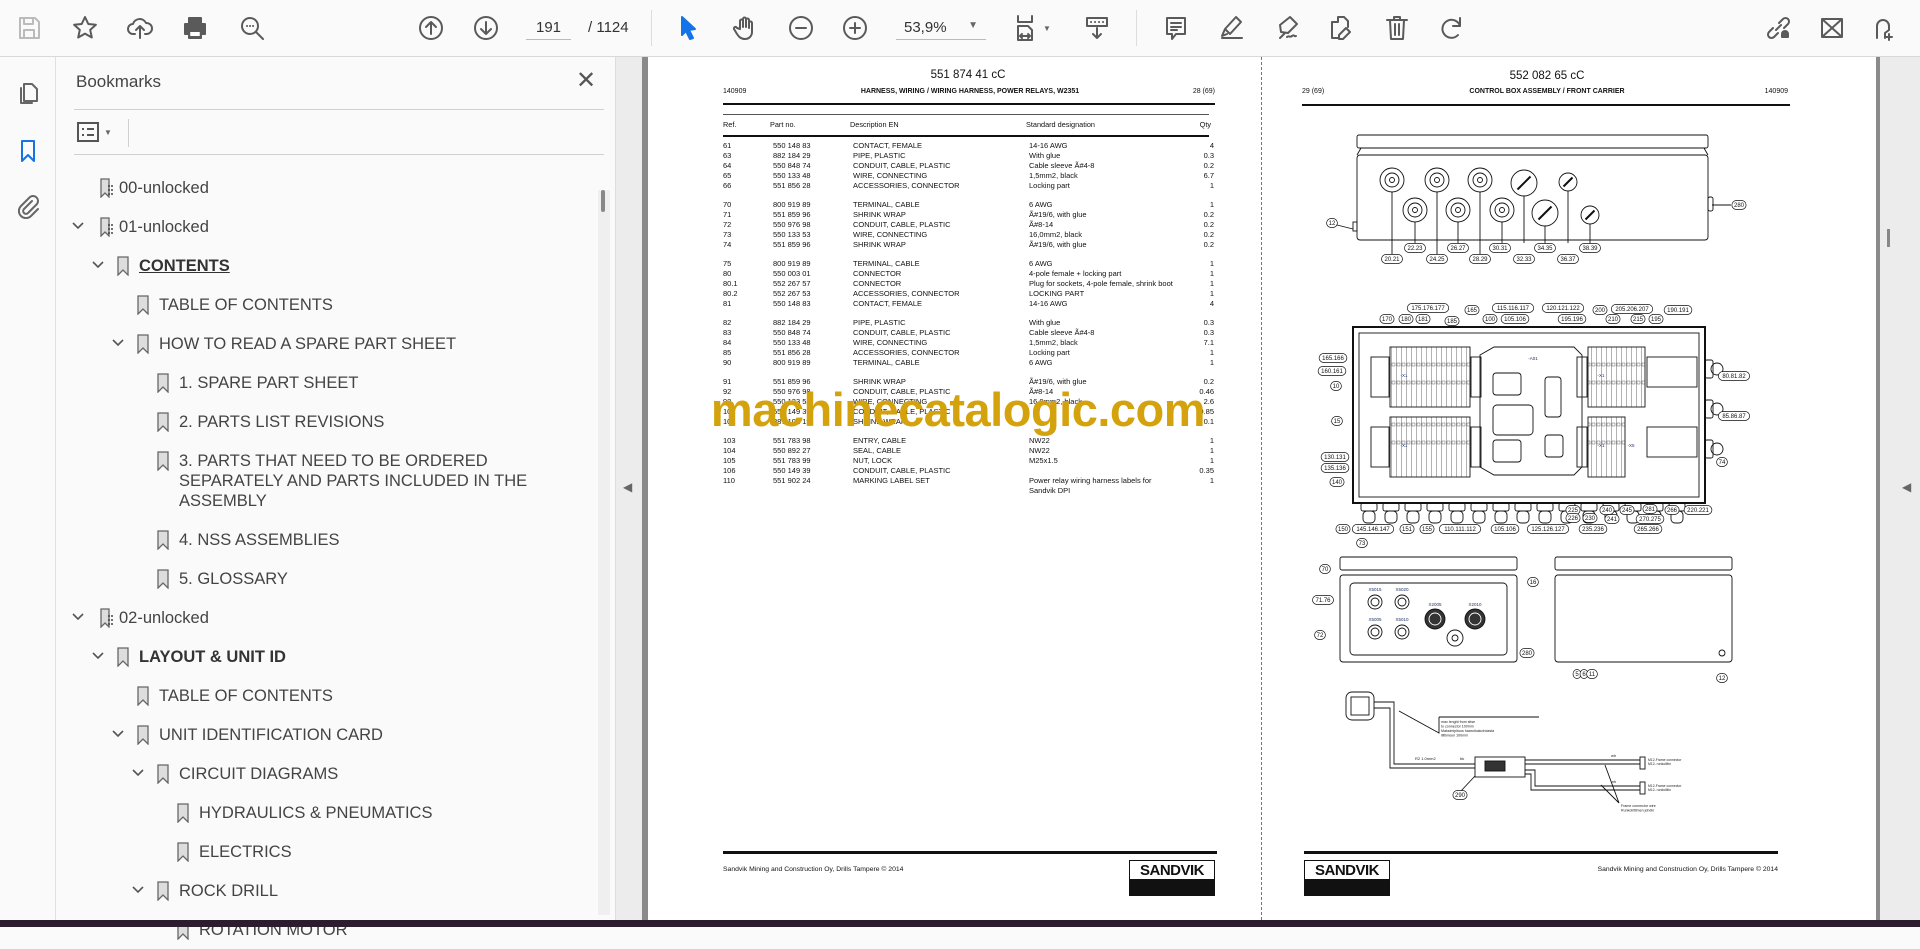 This screenshot has width=1920, height=949. Describe the element at coordinates (954, 146) in the screenshot. I see `table-row: 61 550 148 83 CONTACT, FEMALE 14-16 AWG 4` at that location.